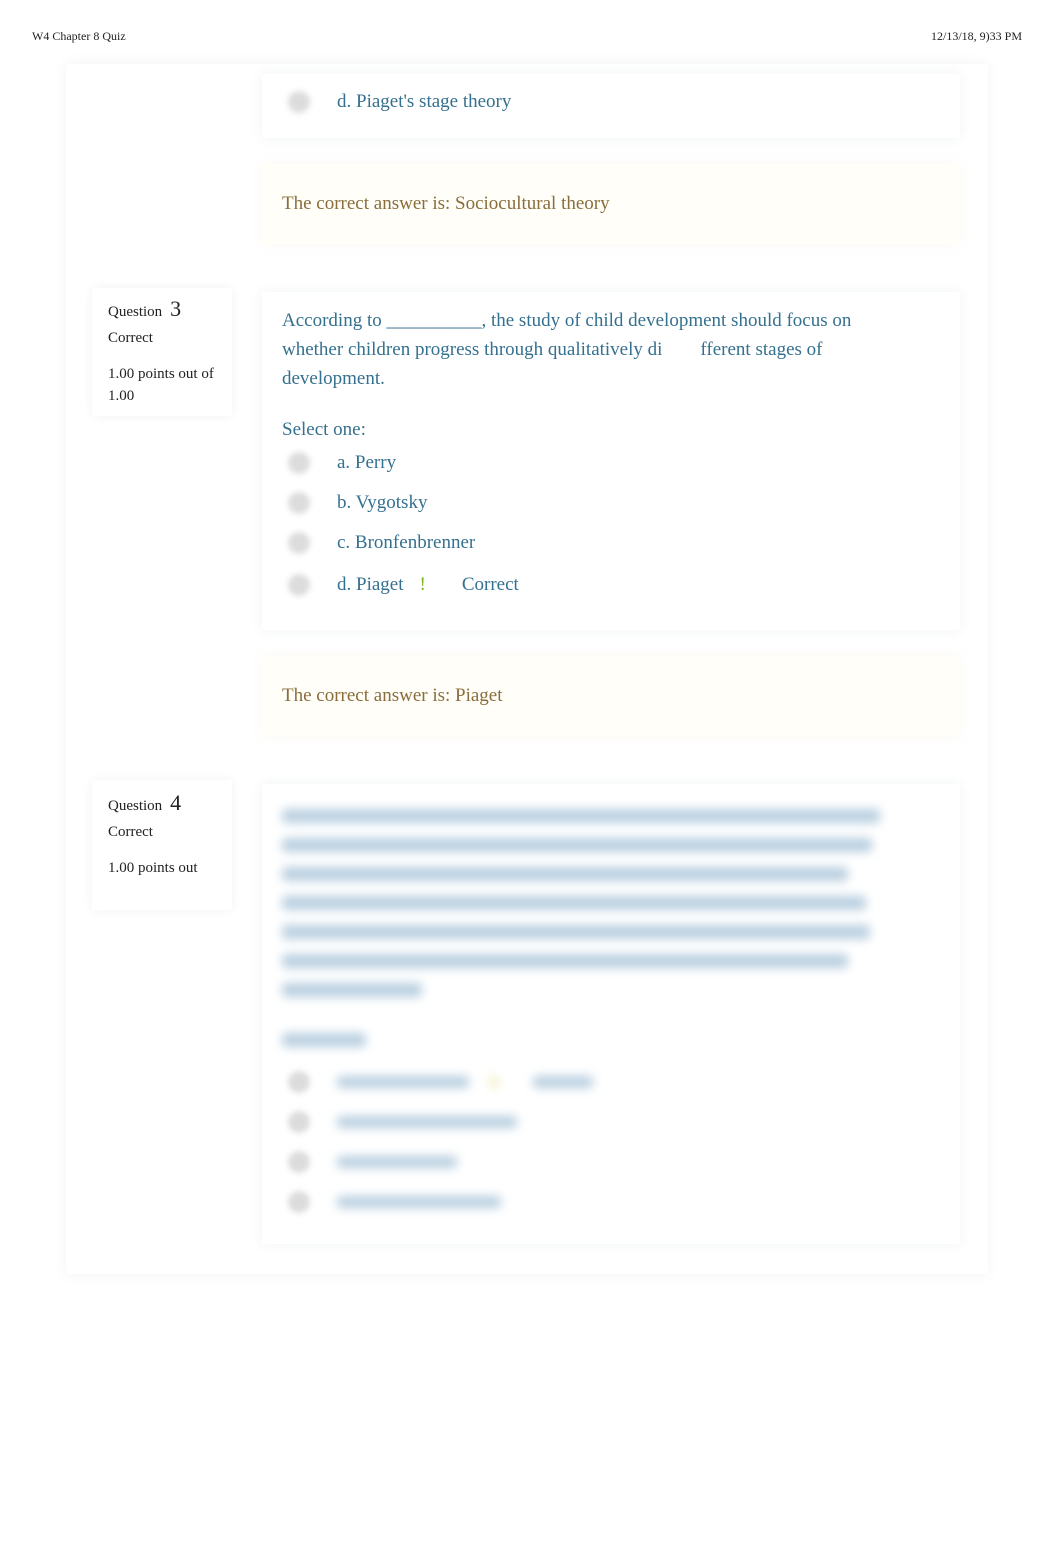 The image size is (1062, 1561). Describe the element at coordinates (611, 102) in the screenshot. I see `answer-option: d. Piaget's stage theory` at that location.